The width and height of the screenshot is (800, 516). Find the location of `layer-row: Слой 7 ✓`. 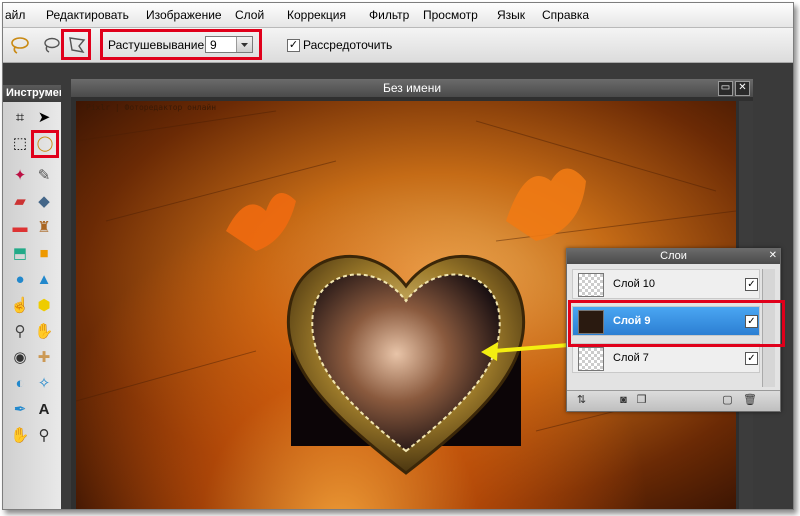

layer-row: Слой 7 ✓ is located at coordinates (666, 358).